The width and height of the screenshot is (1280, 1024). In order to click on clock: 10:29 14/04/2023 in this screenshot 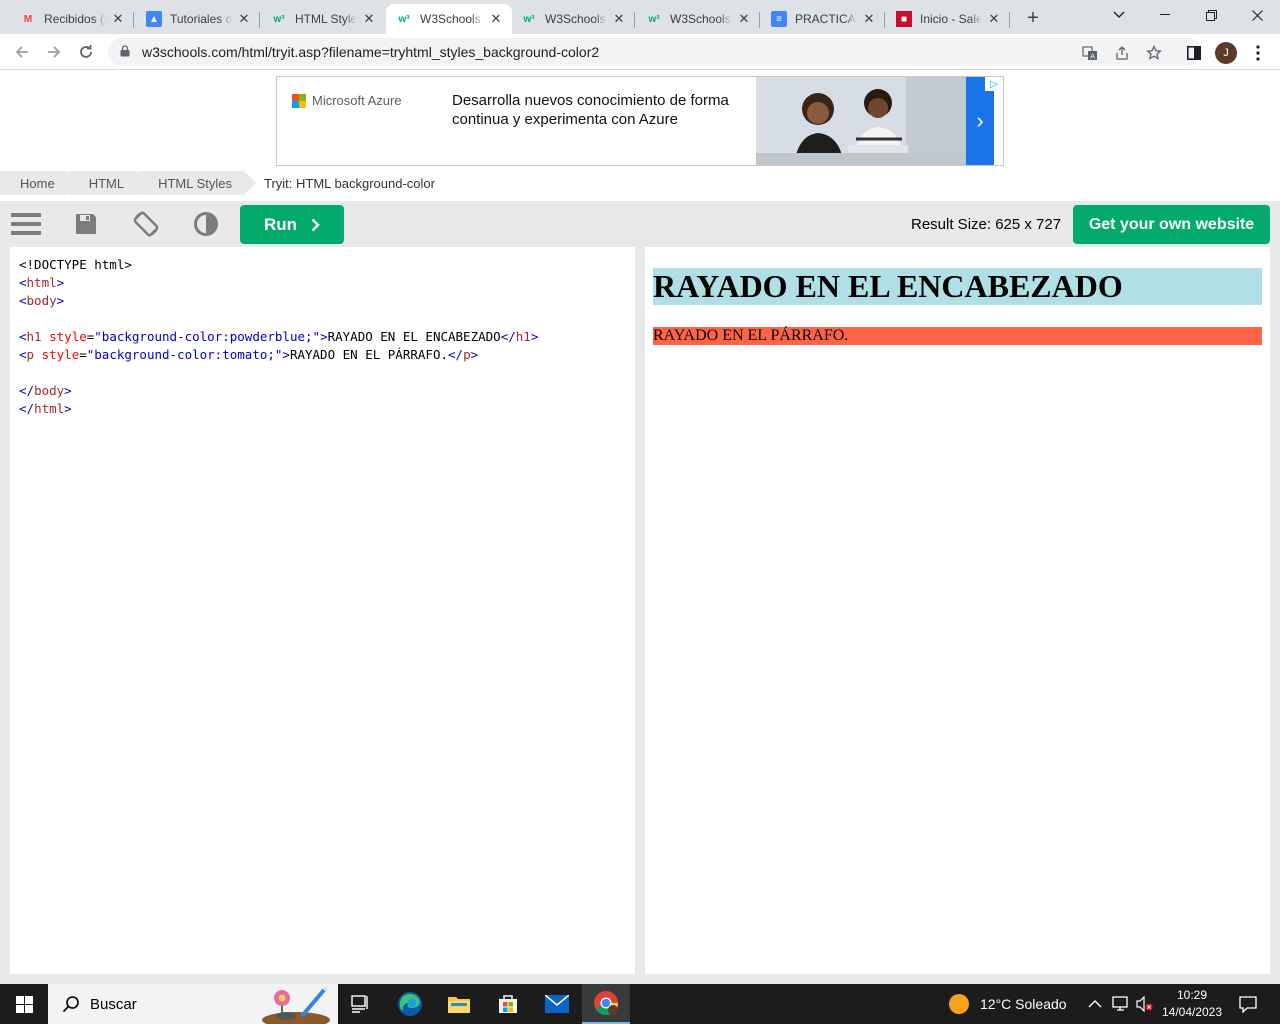, I will do `click(1192, 1004)`.